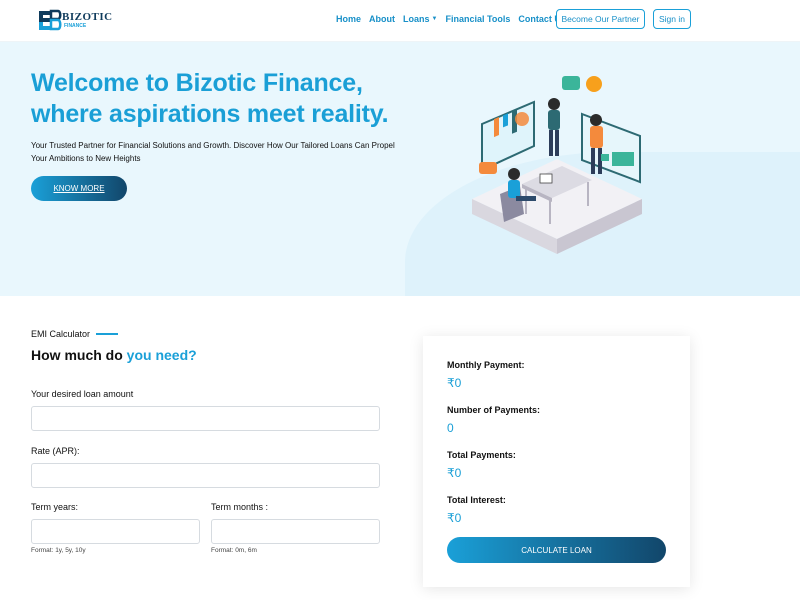 This screenshot has width=800, height=600. What do you see at coordinates (348, 19) in the screenshot?
I see `nav-home: Home` at bounding box center [348, 19].